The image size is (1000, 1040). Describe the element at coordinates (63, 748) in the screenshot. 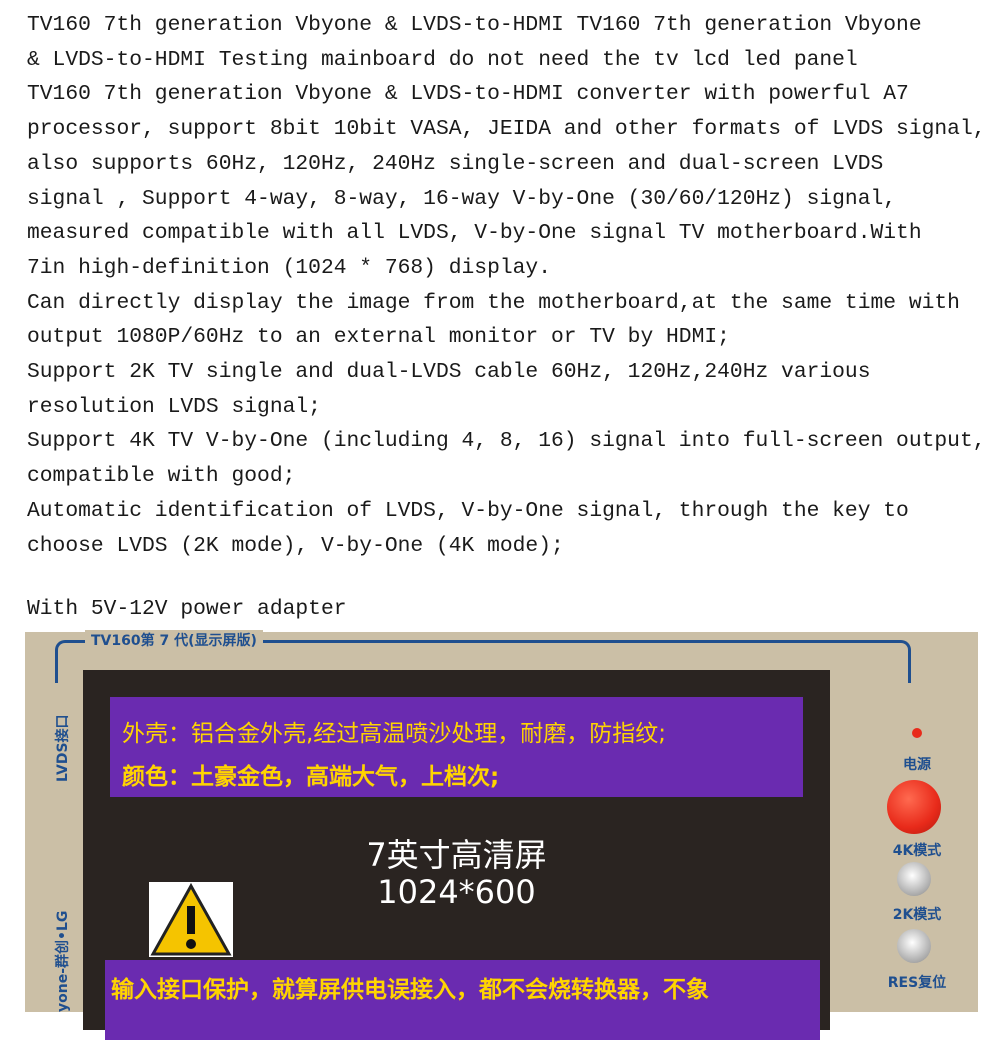

I see `lvds-port-label: LVDS接口` at that location.